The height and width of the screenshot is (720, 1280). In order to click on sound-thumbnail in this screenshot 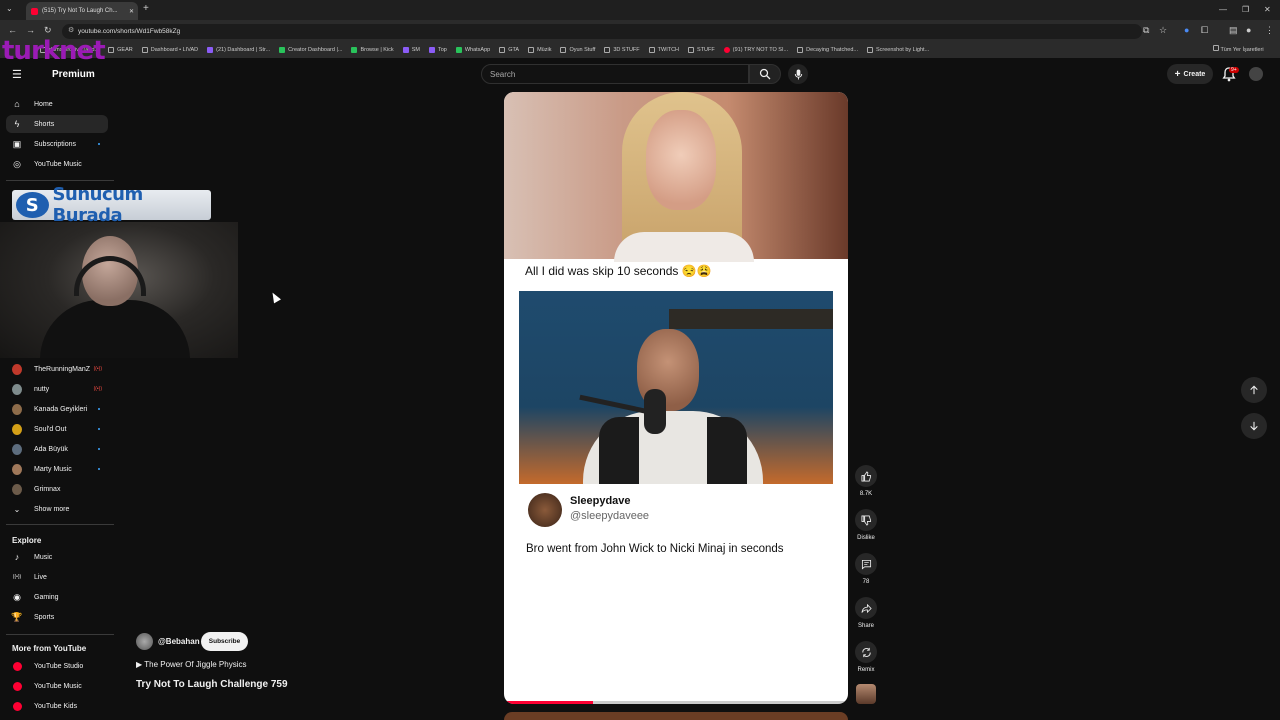, I will do `click(866, 694)`.